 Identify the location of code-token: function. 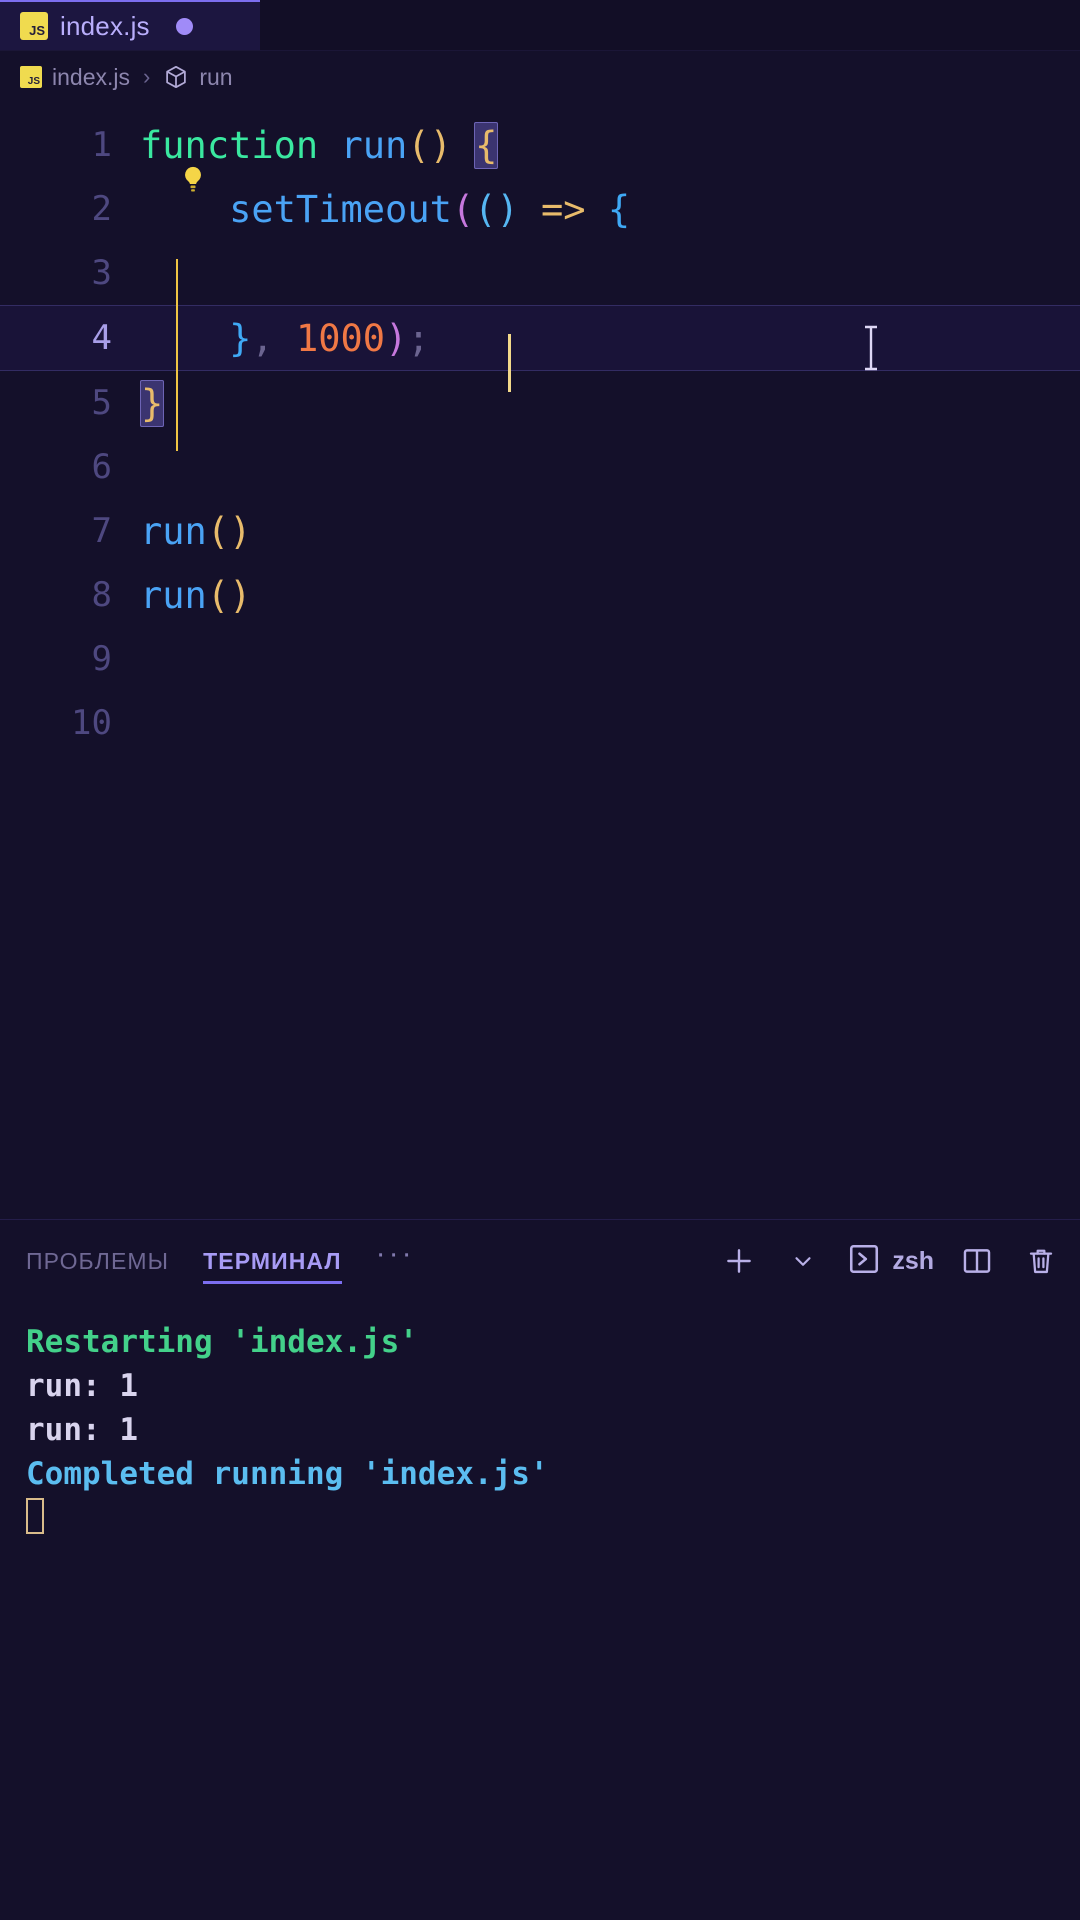
(229, 145).